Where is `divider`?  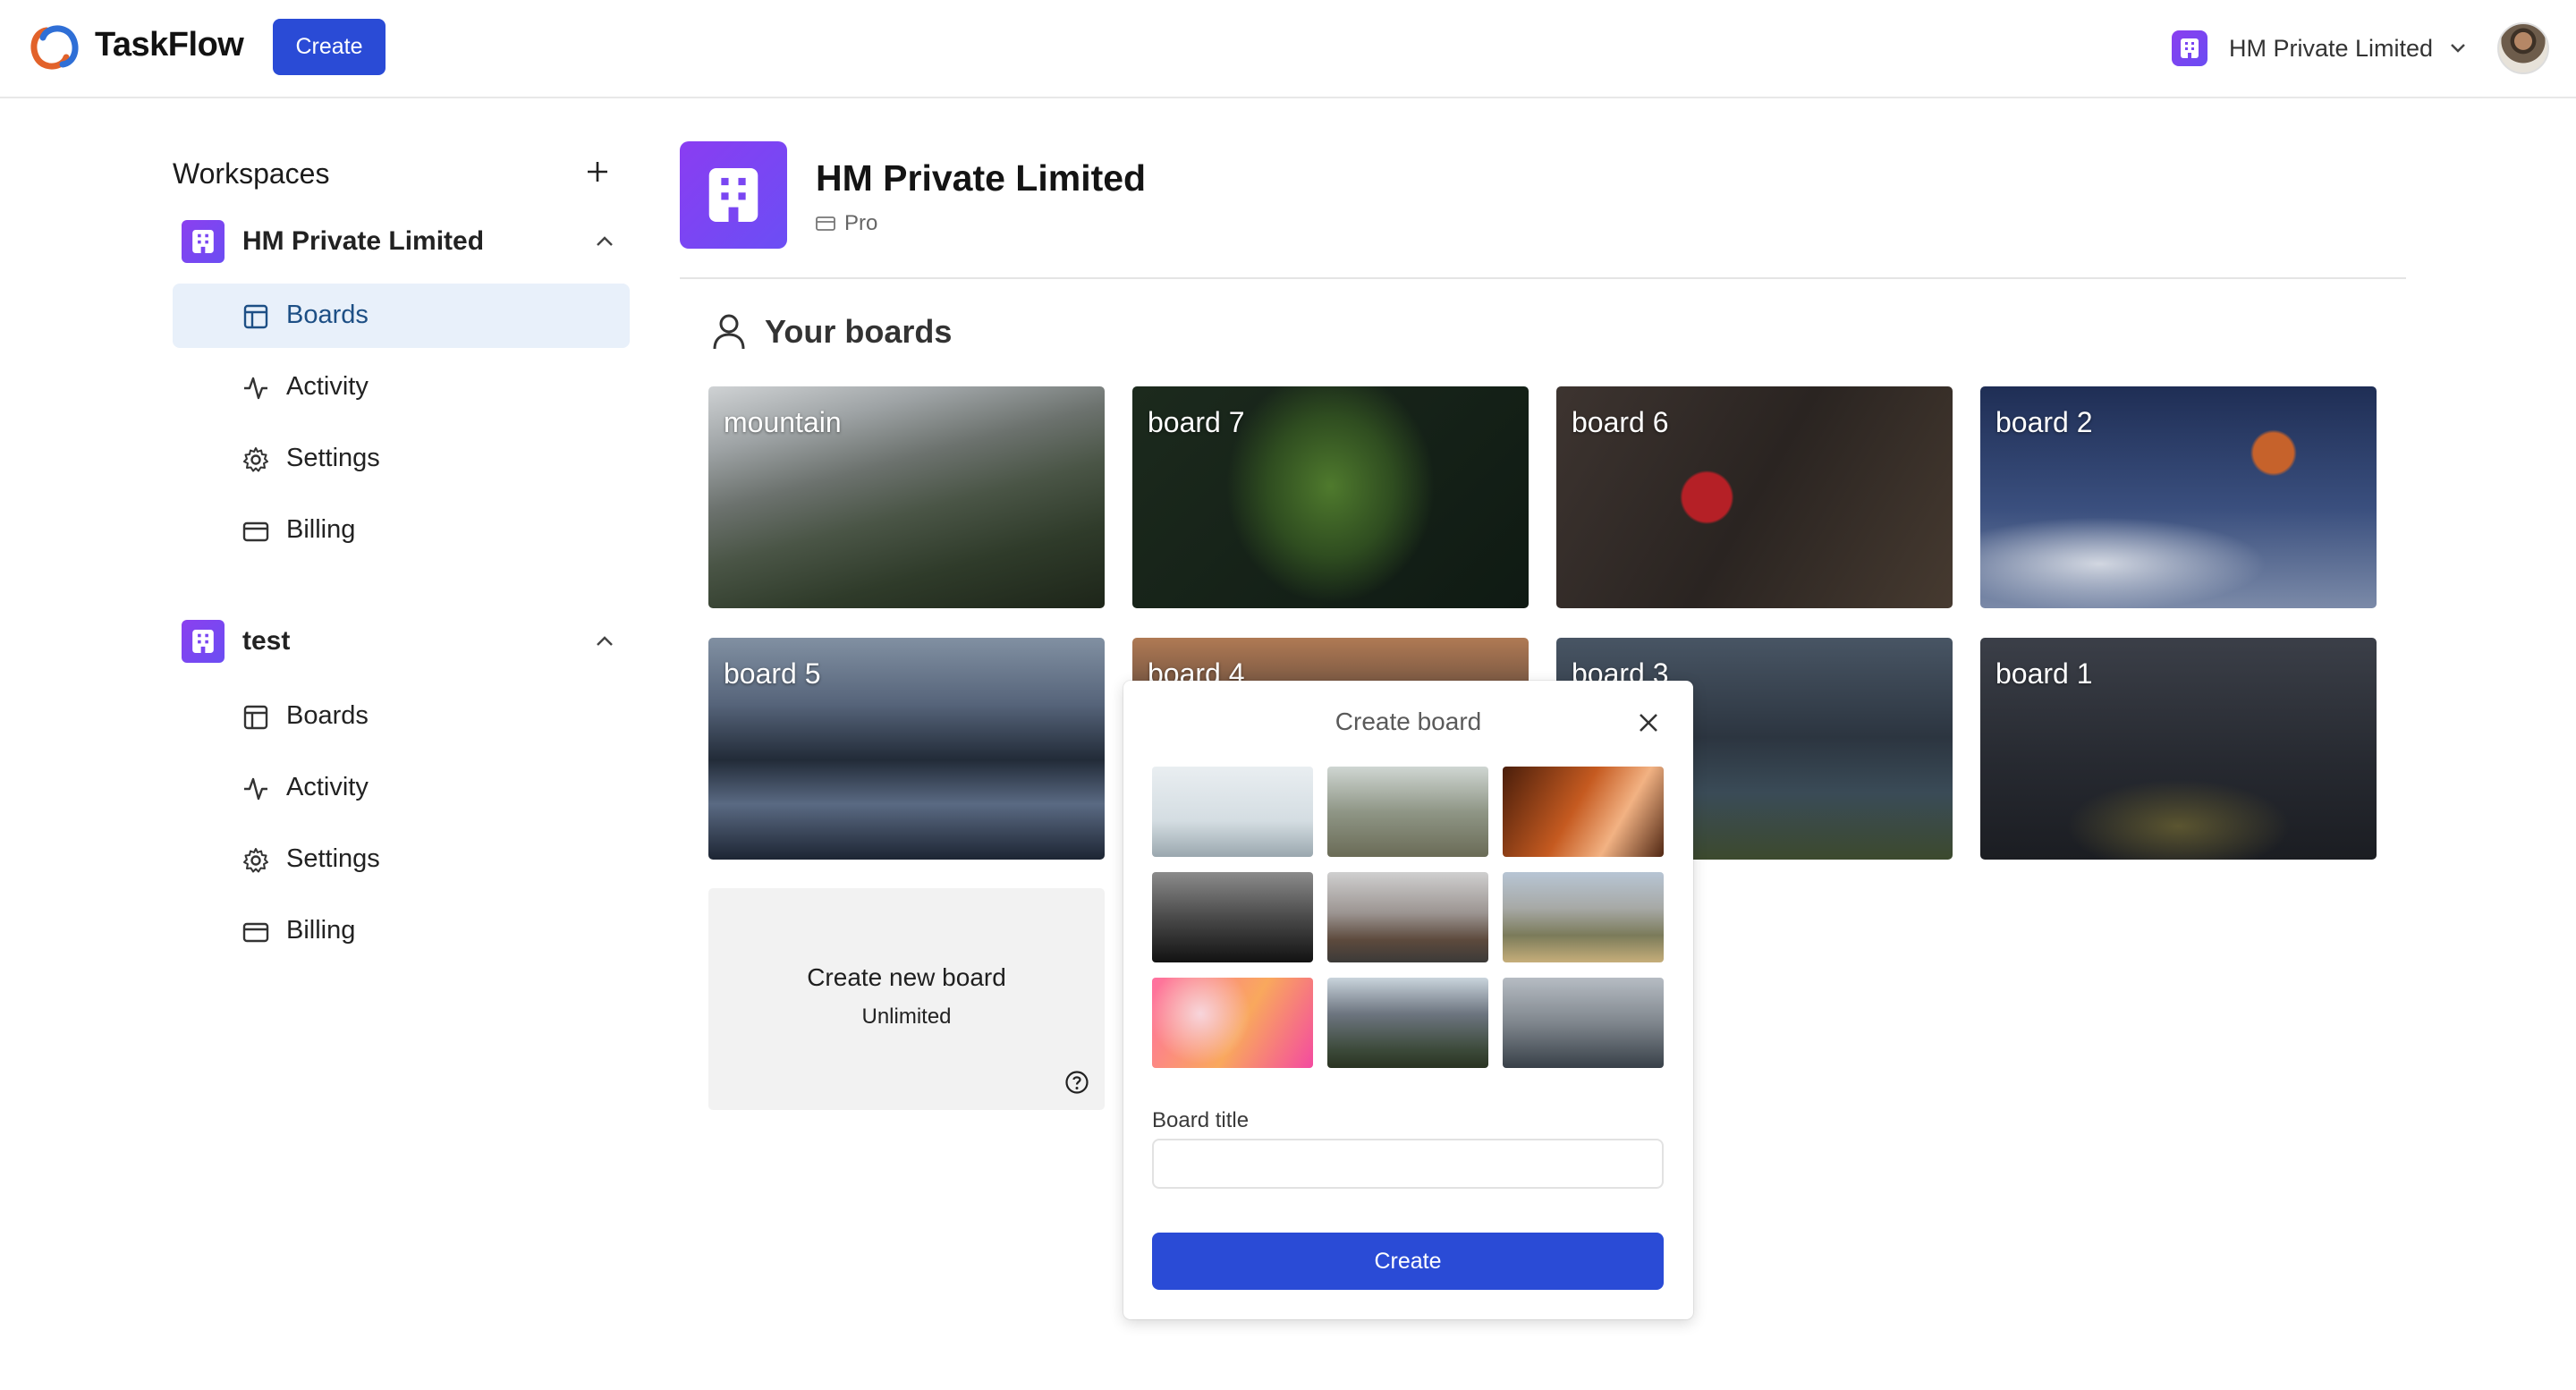 divider is located at coordinates (1543, 278).